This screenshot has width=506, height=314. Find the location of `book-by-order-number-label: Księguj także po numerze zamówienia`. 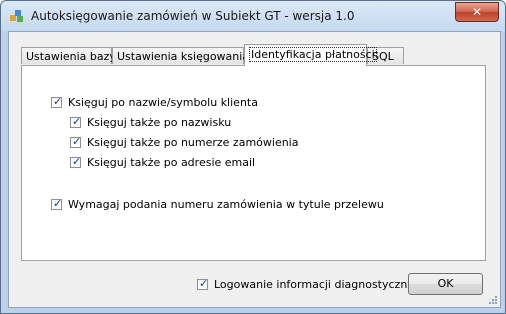

book-by-order-number-label: Księguj także po numerze zamówienia is located at coordinates (193, 142).